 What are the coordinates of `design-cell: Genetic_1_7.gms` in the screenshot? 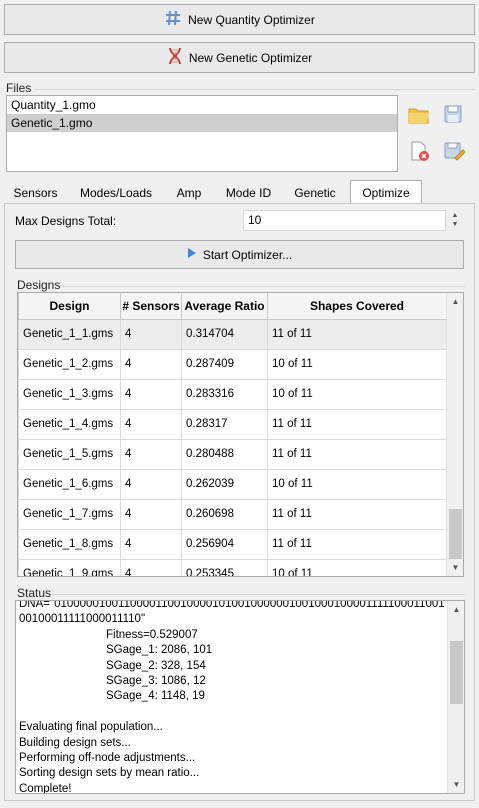 It's located at (69, 514).